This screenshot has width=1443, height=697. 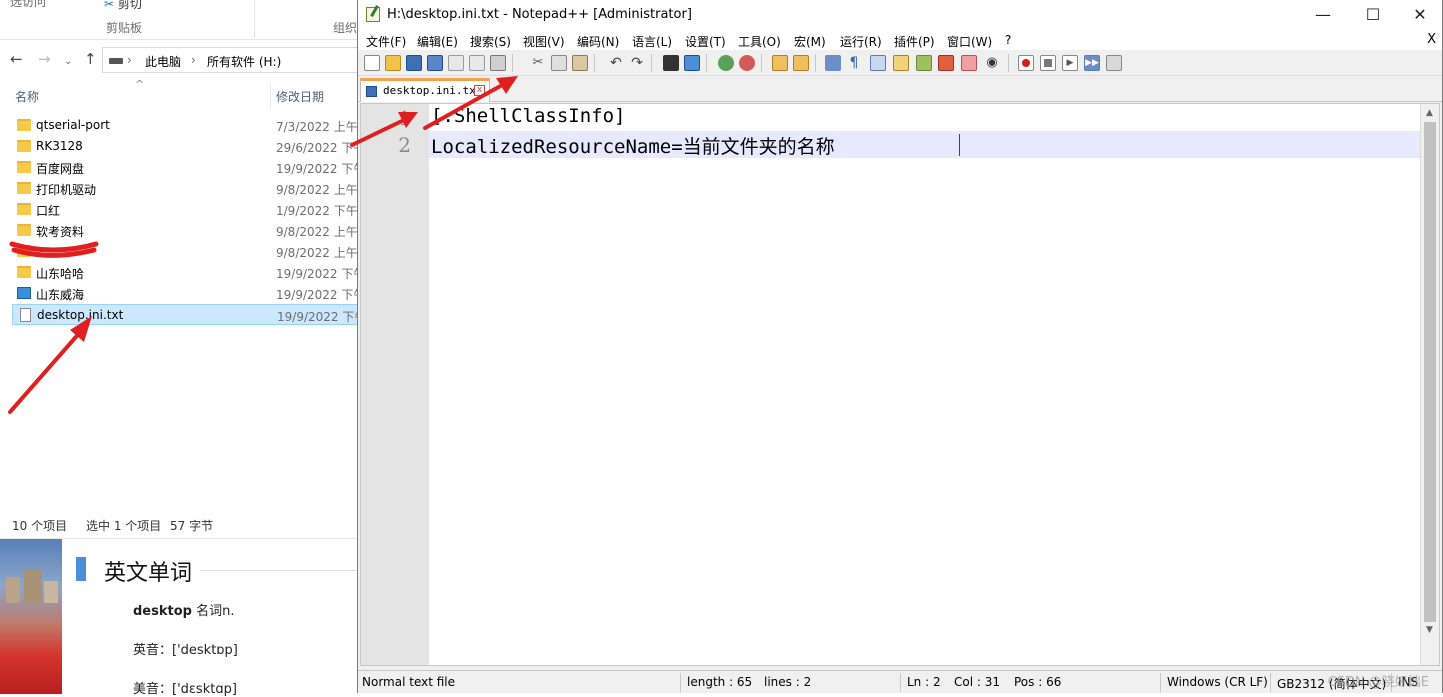 I want to click on csdn-watermark: CSDN @晓好拙E, so click(x=1378, y=680).